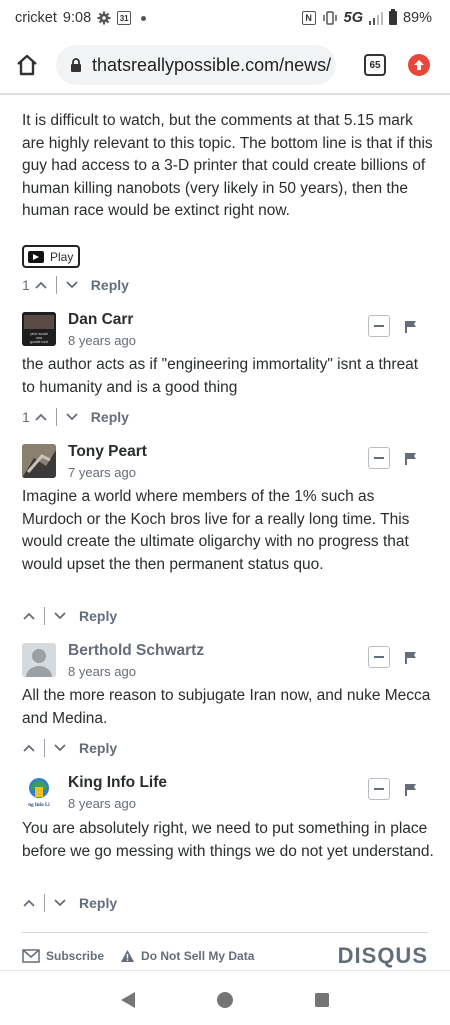 Image resolution: width=450 pixels, height=1025 pixels. I want to click on vibrate-icon, so click(329, 18).